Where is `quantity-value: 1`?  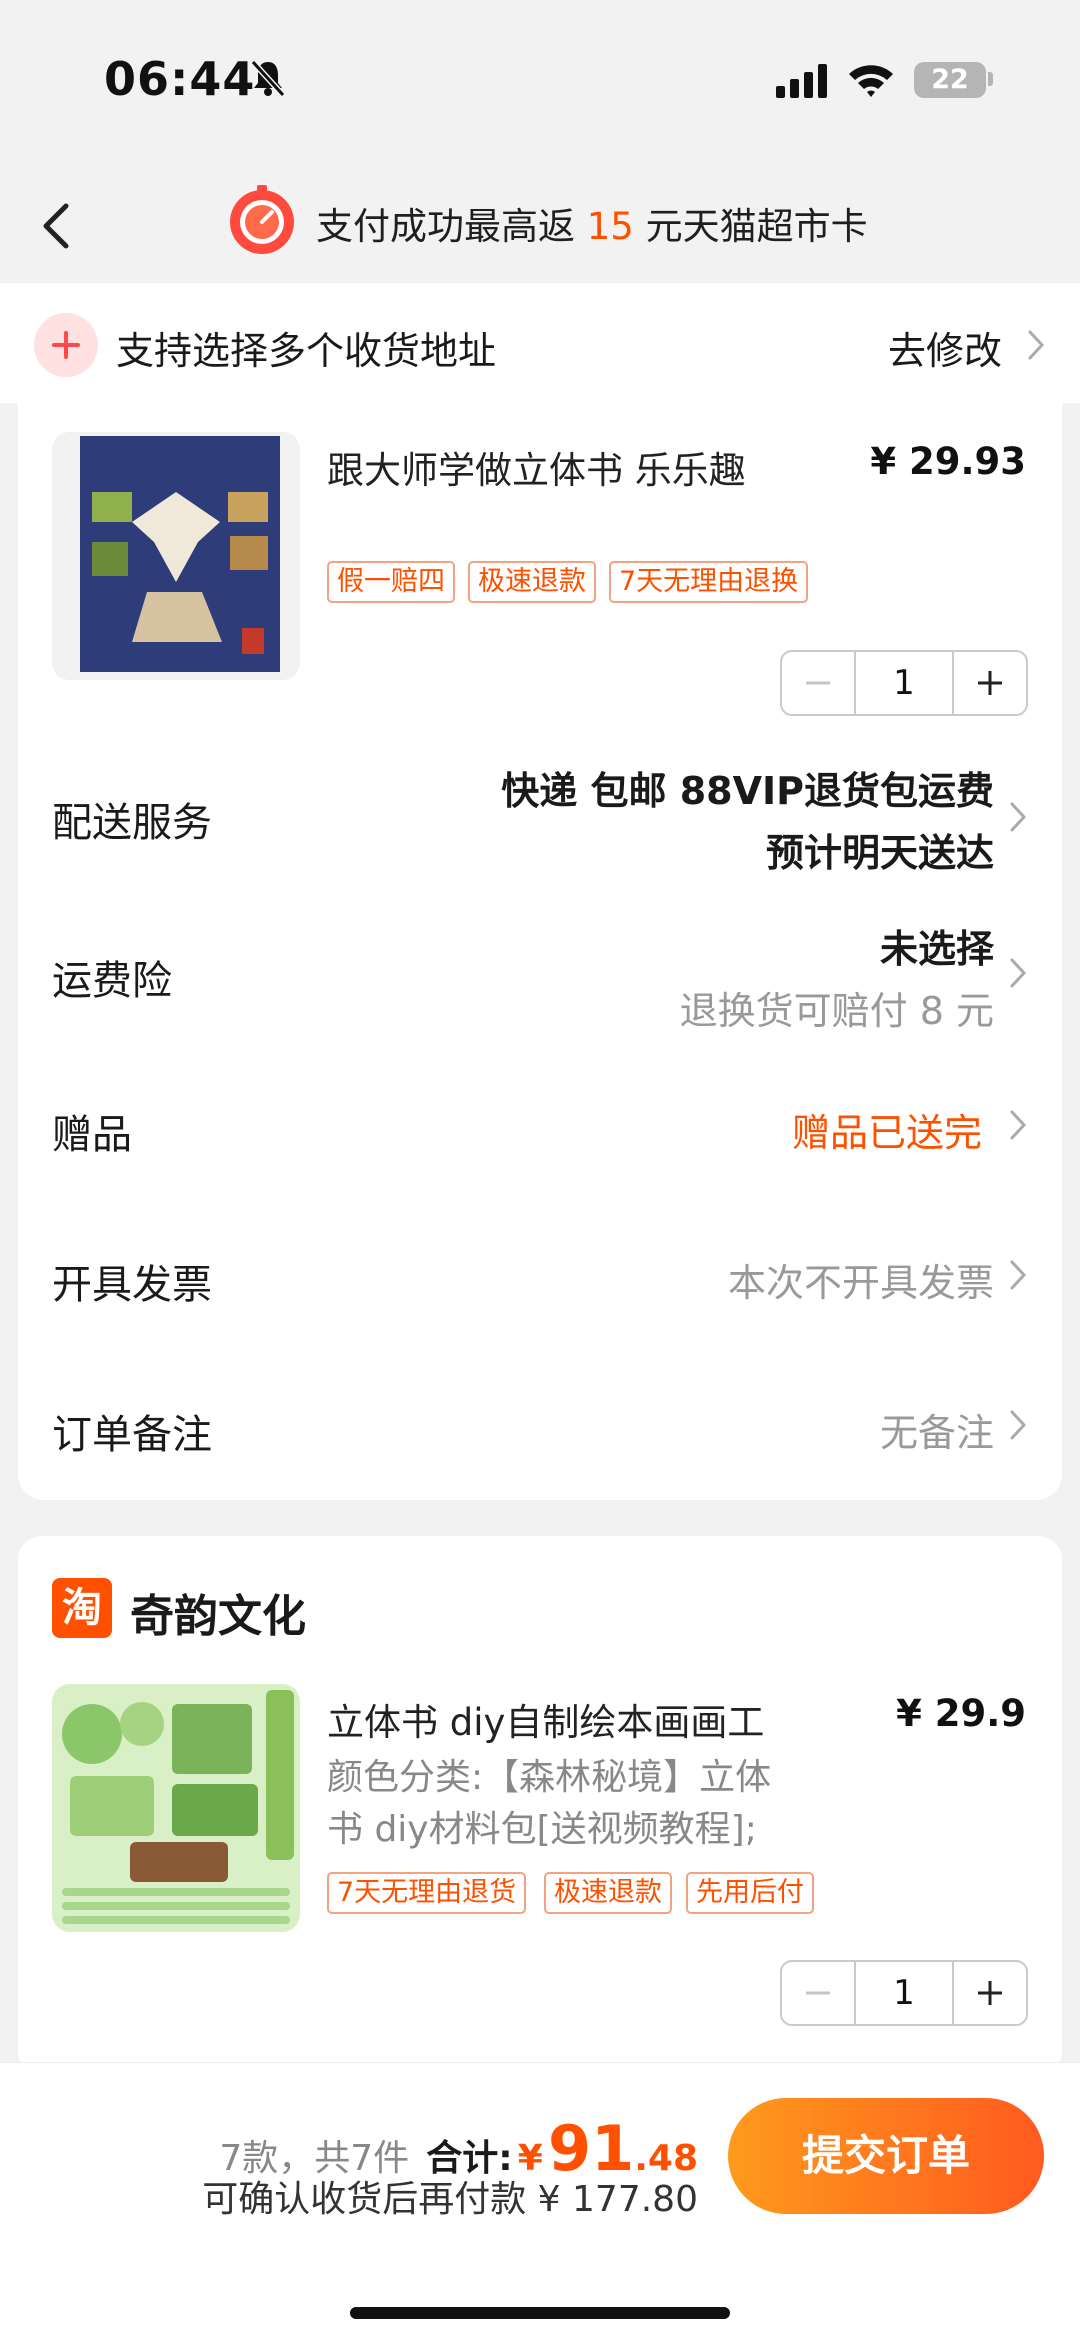 quantity-value: 1 is located at coordinates (904, 683).